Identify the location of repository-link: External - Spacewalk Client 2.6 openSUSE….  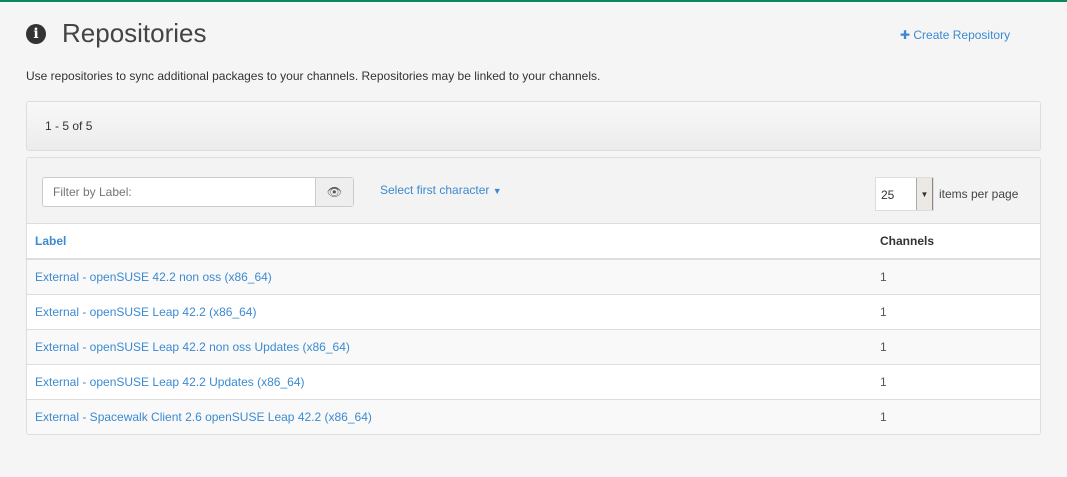
(203, 417).